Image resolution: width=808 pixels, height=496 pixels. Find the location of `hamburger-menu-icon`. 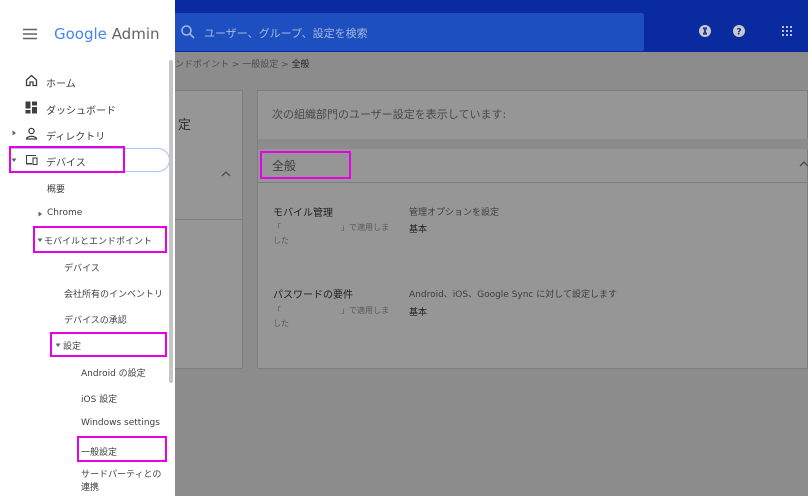

hamburger-menu-icon is located at coordinates (30, 34).